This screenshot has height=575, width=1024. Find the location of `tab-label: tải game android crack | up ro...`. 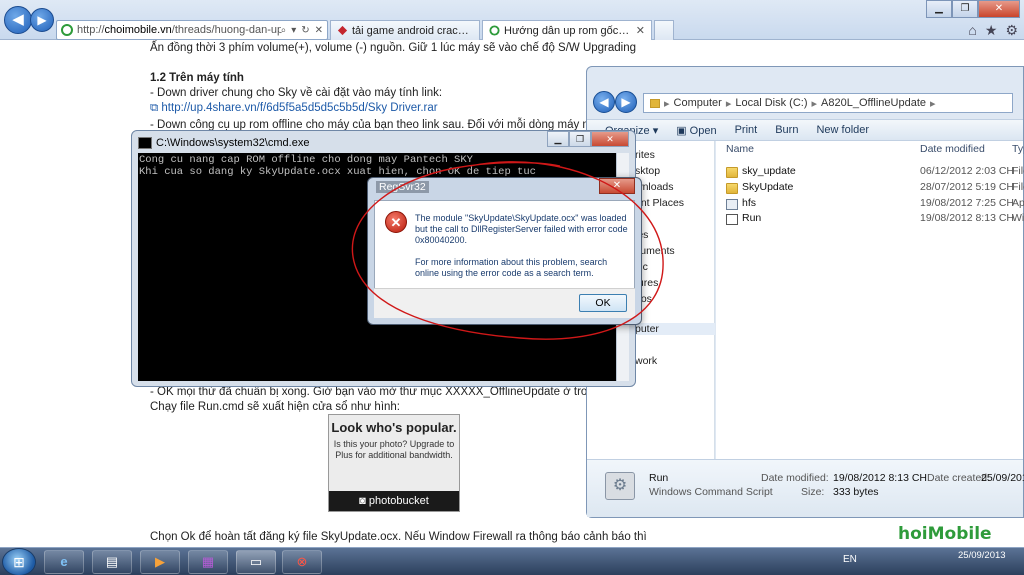

tab-label: tải game android crack | up ro... is located at coordinates (412, 30).